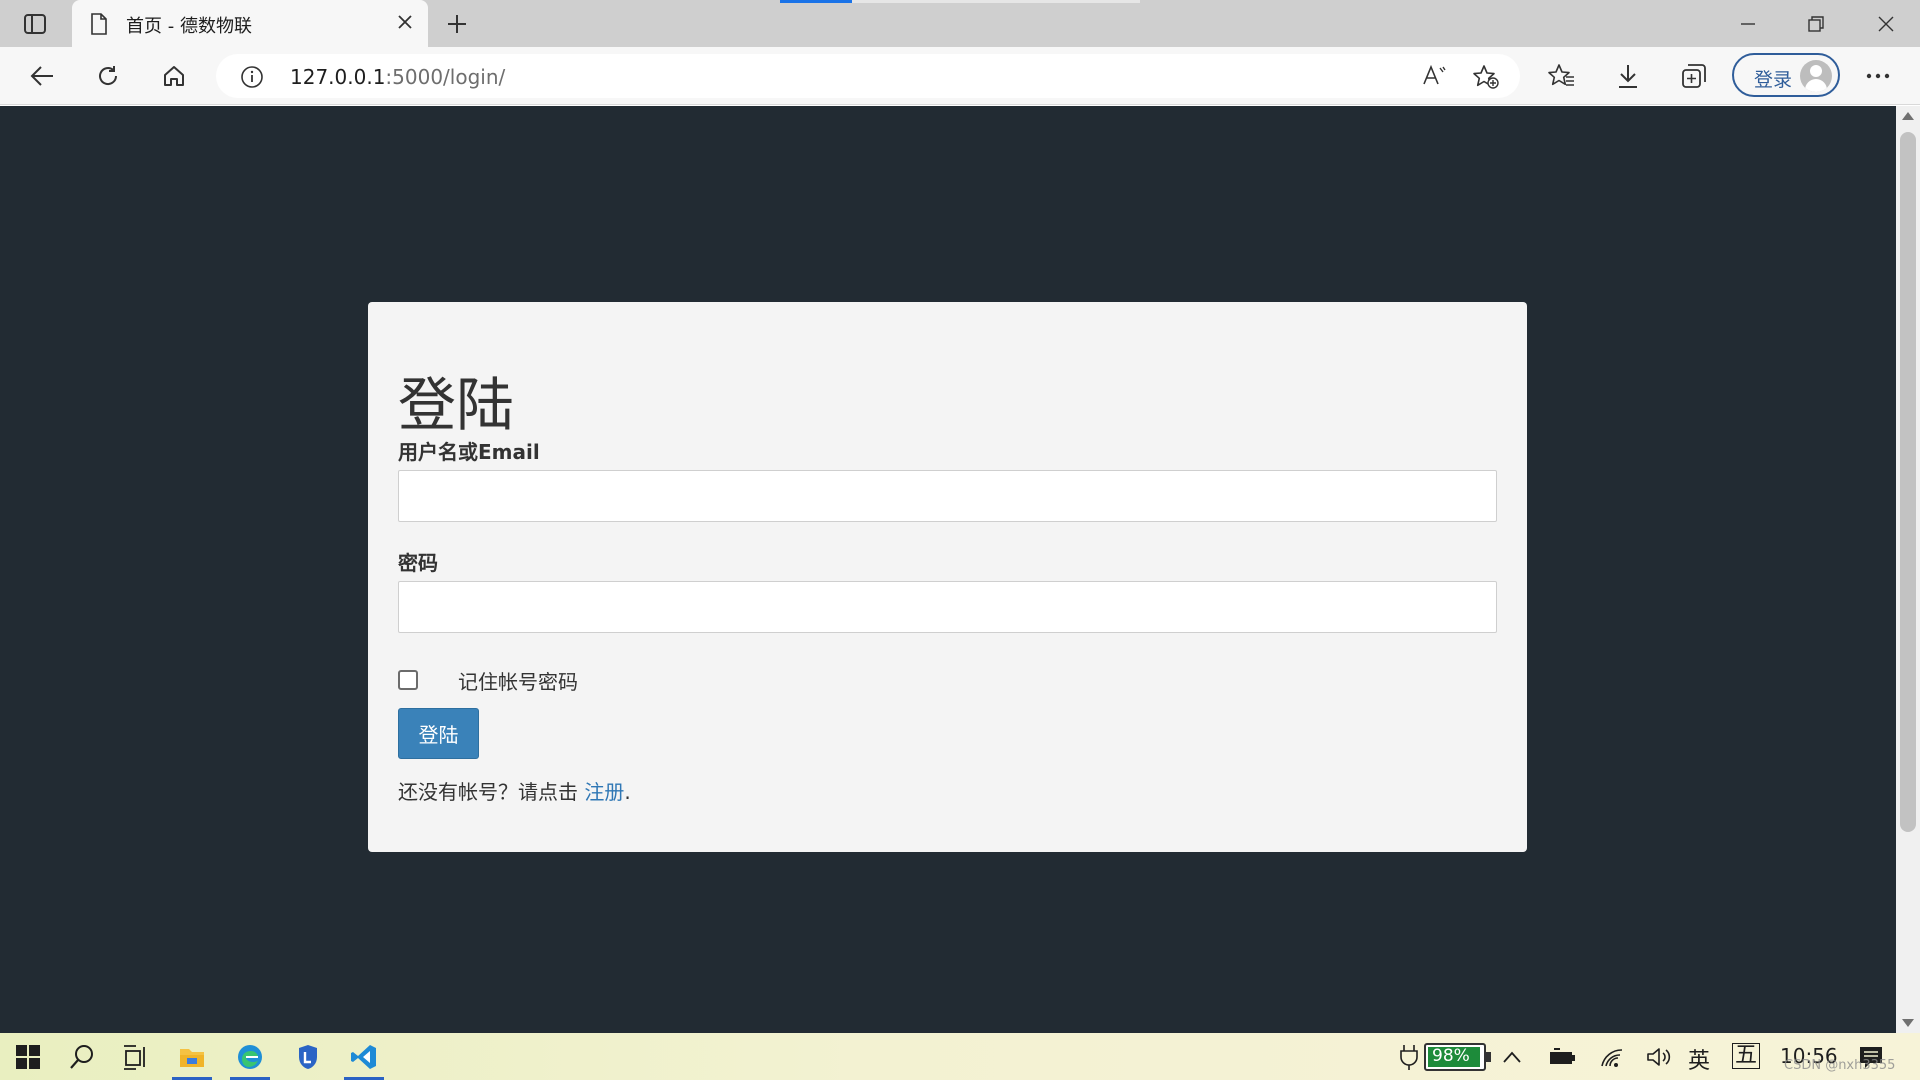  Describe the element at coordinates (1773, 80) in the screenshot. I see `signin-label: 登录` at that location.